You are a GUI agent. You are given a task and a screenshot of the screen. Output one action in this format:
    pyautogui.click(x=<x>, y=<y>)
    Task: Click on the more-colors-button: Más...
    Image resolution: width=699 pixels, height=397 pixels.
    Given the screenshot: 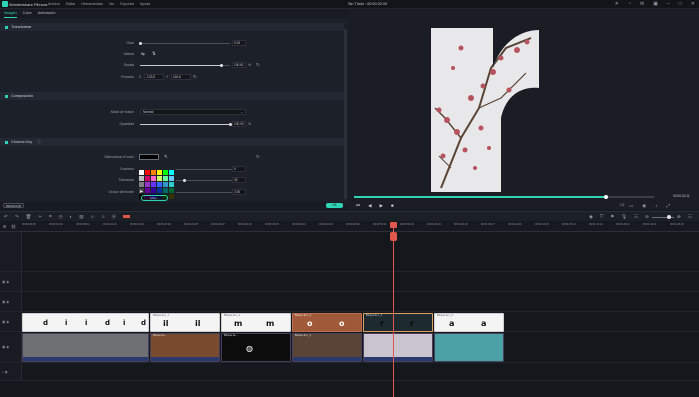 What is the action you would take?
    pyautogui.click(x=154, y=198)
    